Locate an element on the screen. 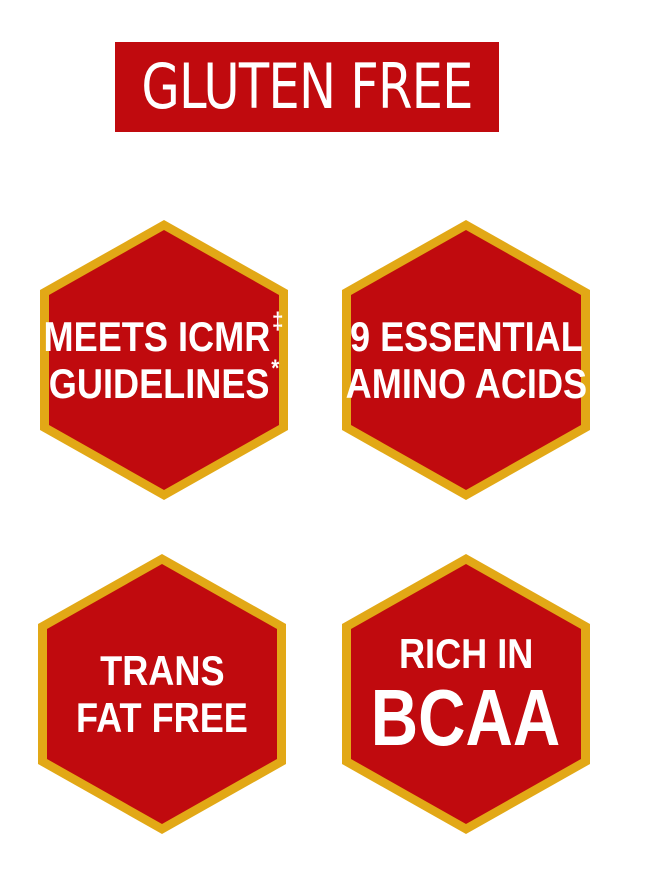  badge-essential-amino-acids: 9 ESSENTIAL AMINO ACIDS is located at coordinates (466, 360).